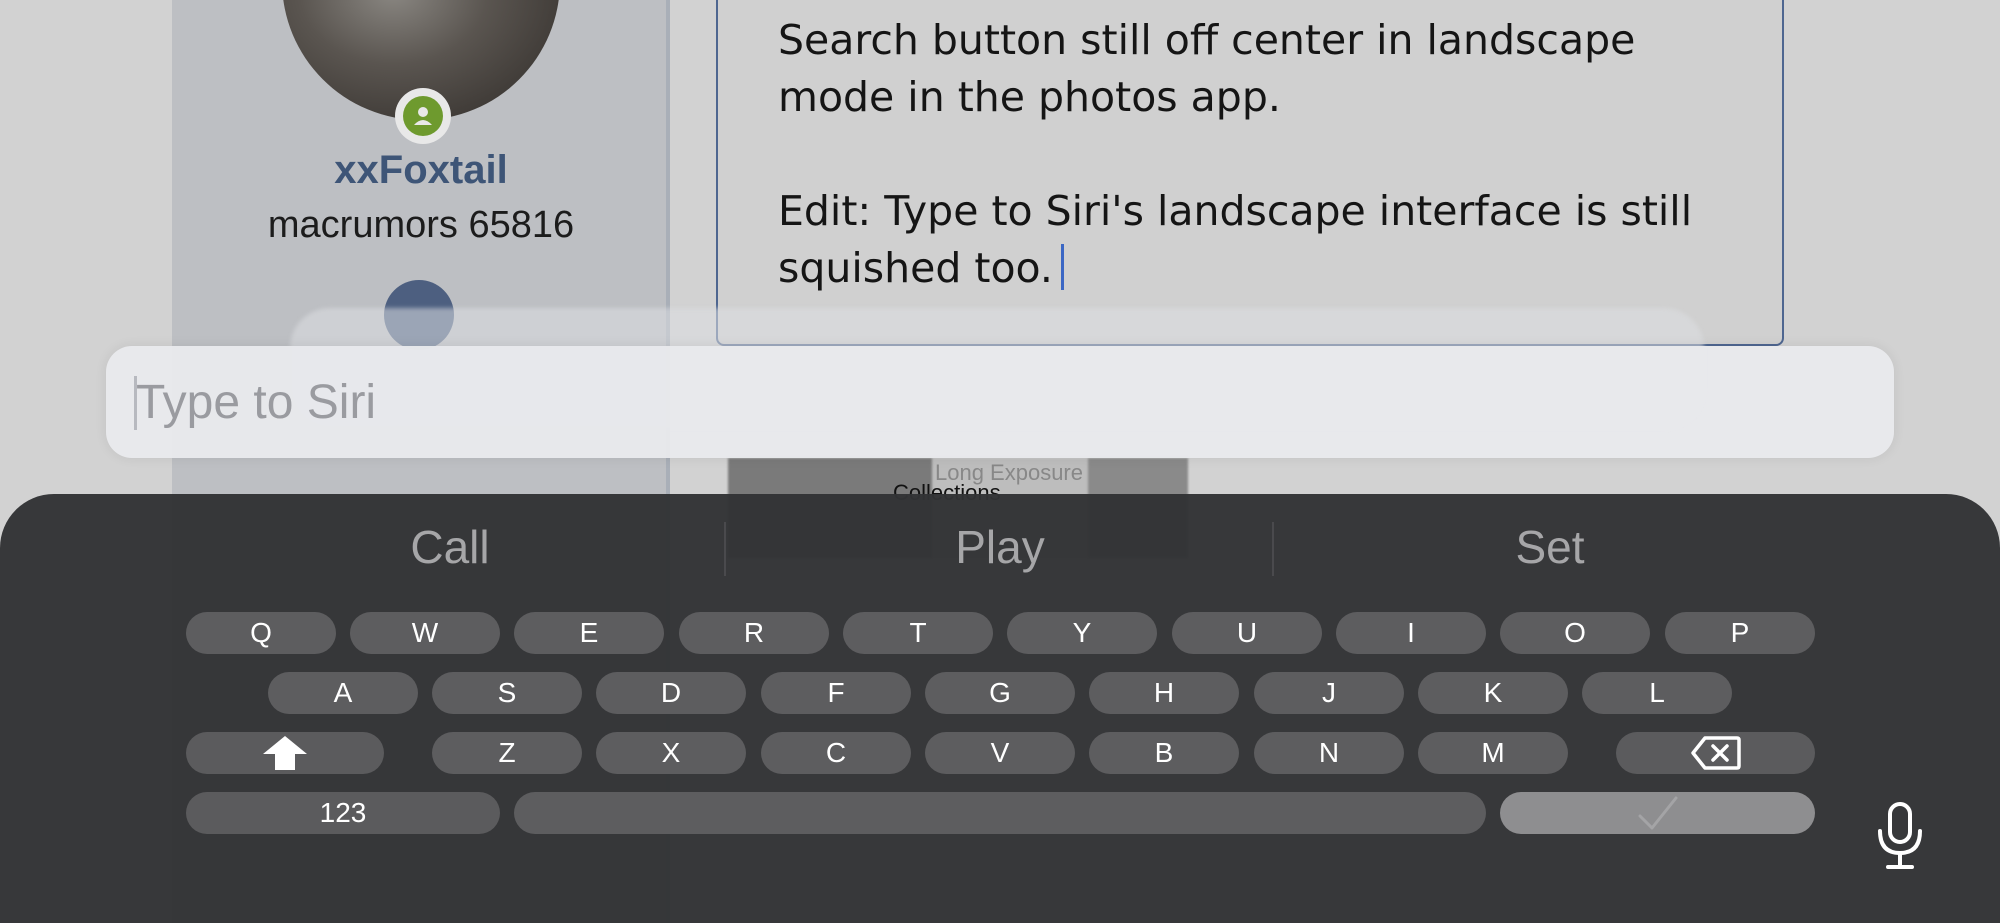  I want to click on key-e: E, so click(589, 633).